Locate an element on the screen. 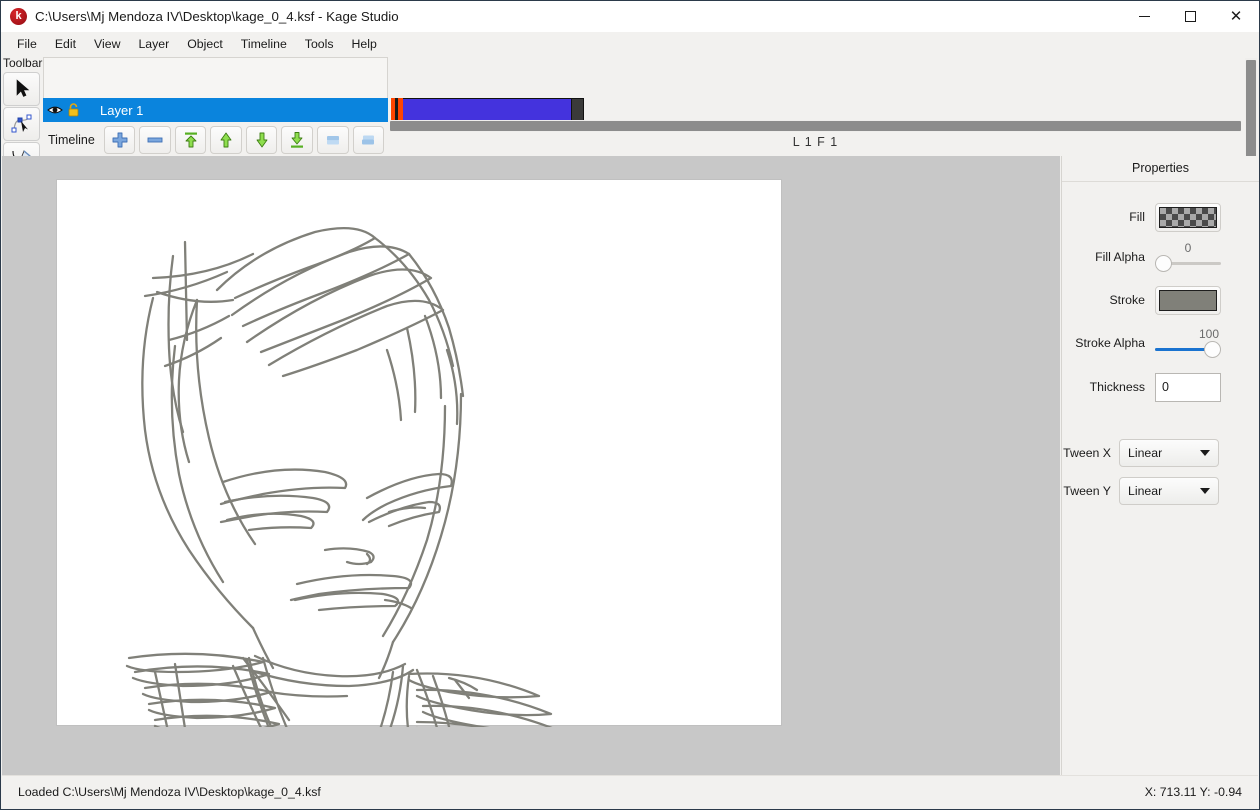 This screenshot has height=810, width=1260. clip-end-marker is located at coordinates (577, 110).